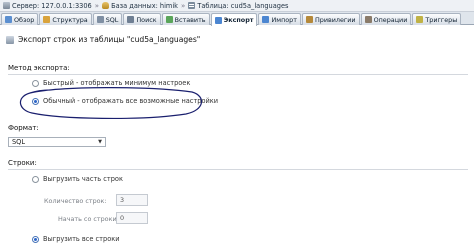  What do you see at coordinates (420, 19) in the screenshot?
I see `triggers-icon` at bounding box center [420, 19].